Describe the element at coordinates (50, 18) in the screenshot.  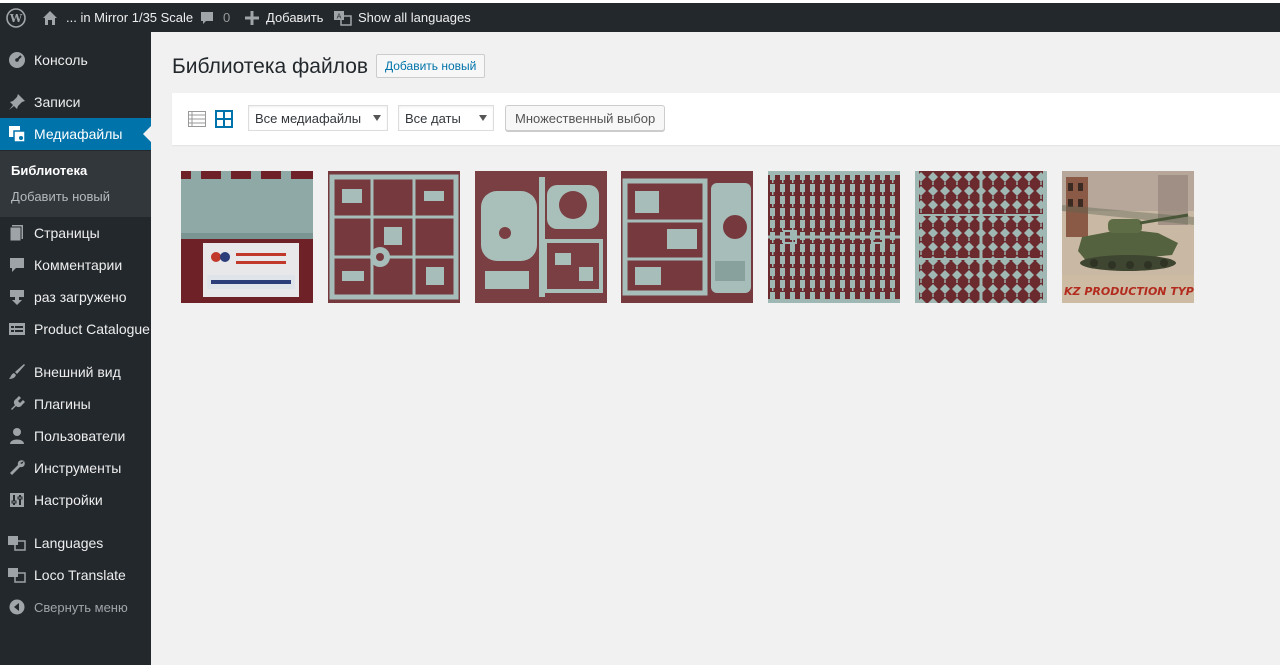
I see `home-icon` at that location.